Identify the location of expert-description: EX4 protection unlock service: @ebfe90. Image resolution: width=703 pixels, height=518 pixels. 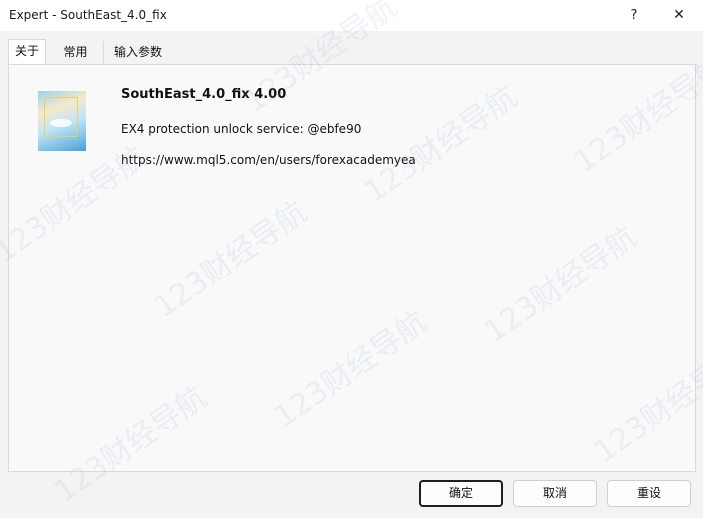
(241, 129).